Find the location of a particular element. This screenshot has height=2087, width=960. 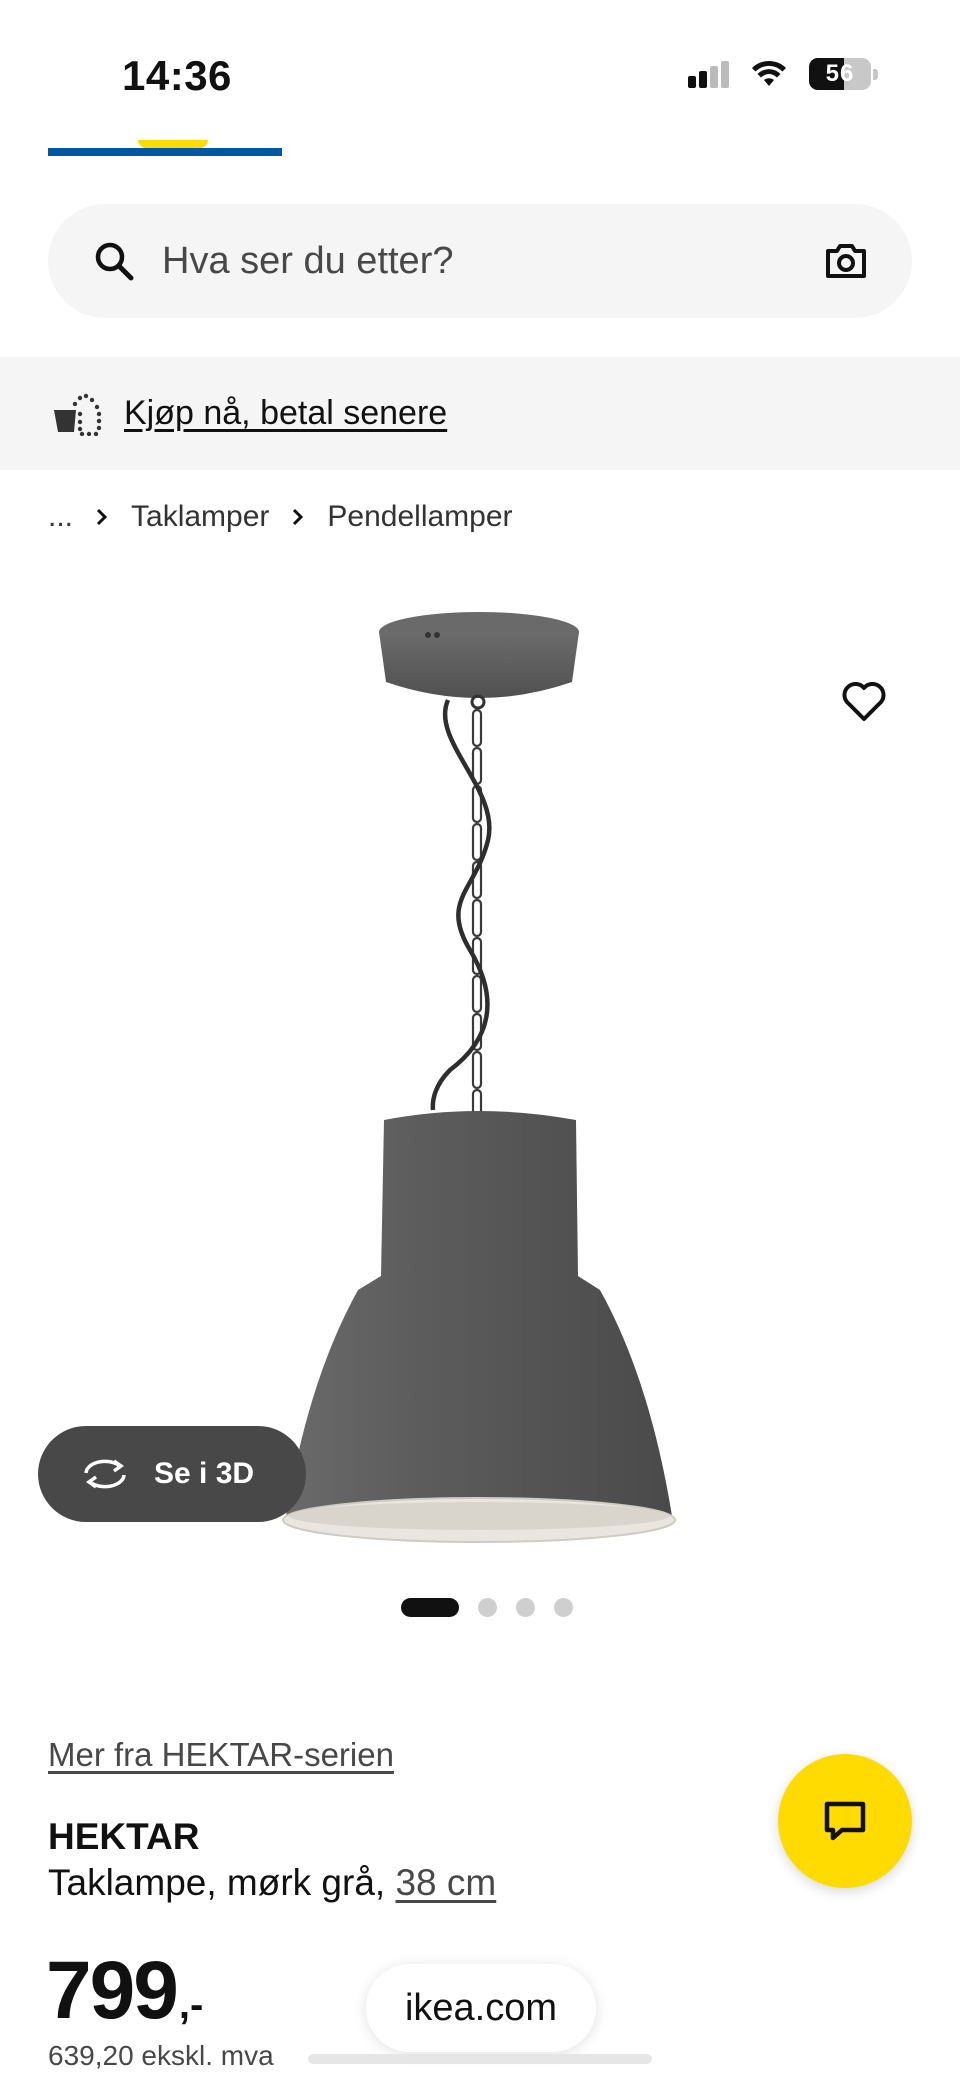

home-indicator is located at coordinates (480, 2059).